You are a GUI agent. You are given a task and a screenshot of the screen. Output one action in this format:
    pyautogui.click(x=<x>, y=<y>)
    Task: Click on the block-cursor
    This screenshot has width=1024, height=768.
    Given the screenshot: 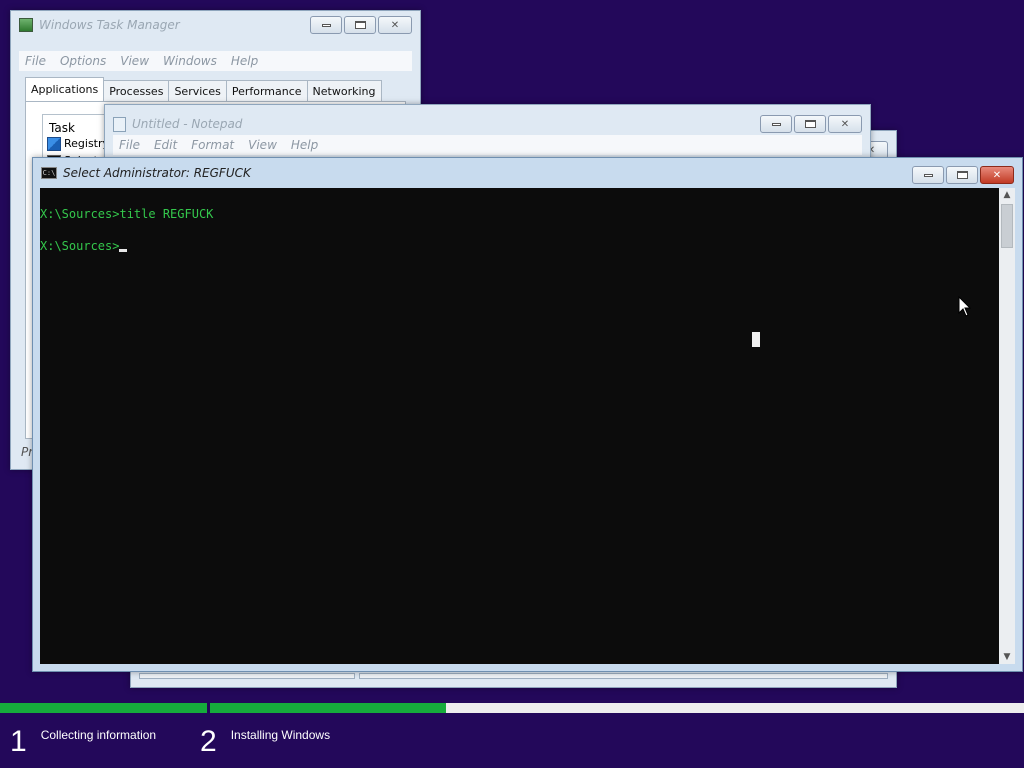 What is the action you would take?
    pyautogui.click(x=756, y=339)
    